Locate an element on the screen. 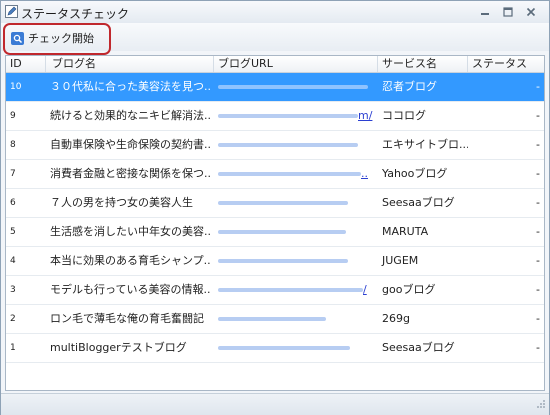 Image resolution: width=550 pixels, height=415 pixels. table-row: 8 自動車保険や生命保険の契約書... エキサイトブロ... - is located at coordinates (275, 145).